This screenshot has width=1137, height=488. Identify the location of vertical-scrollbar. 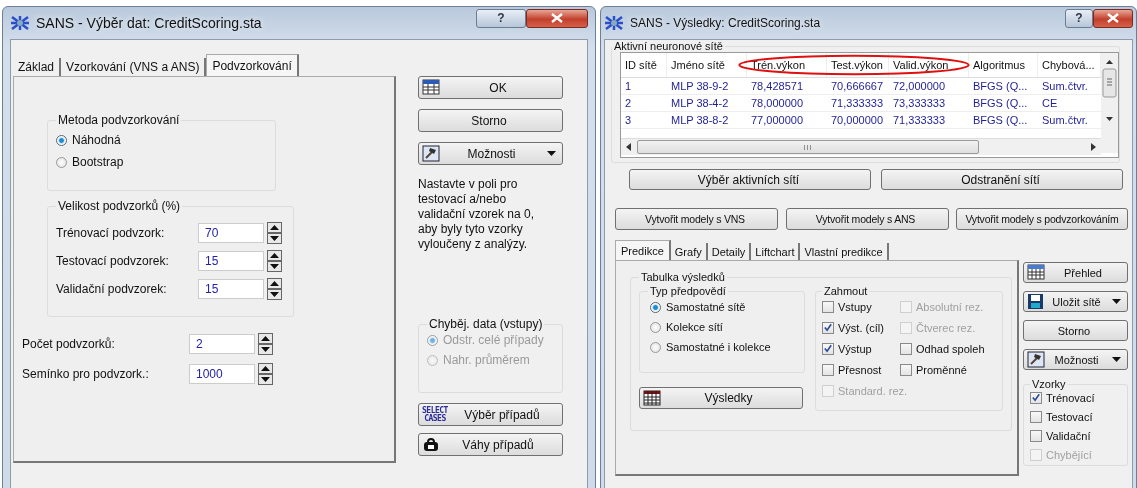
(1109, 103).